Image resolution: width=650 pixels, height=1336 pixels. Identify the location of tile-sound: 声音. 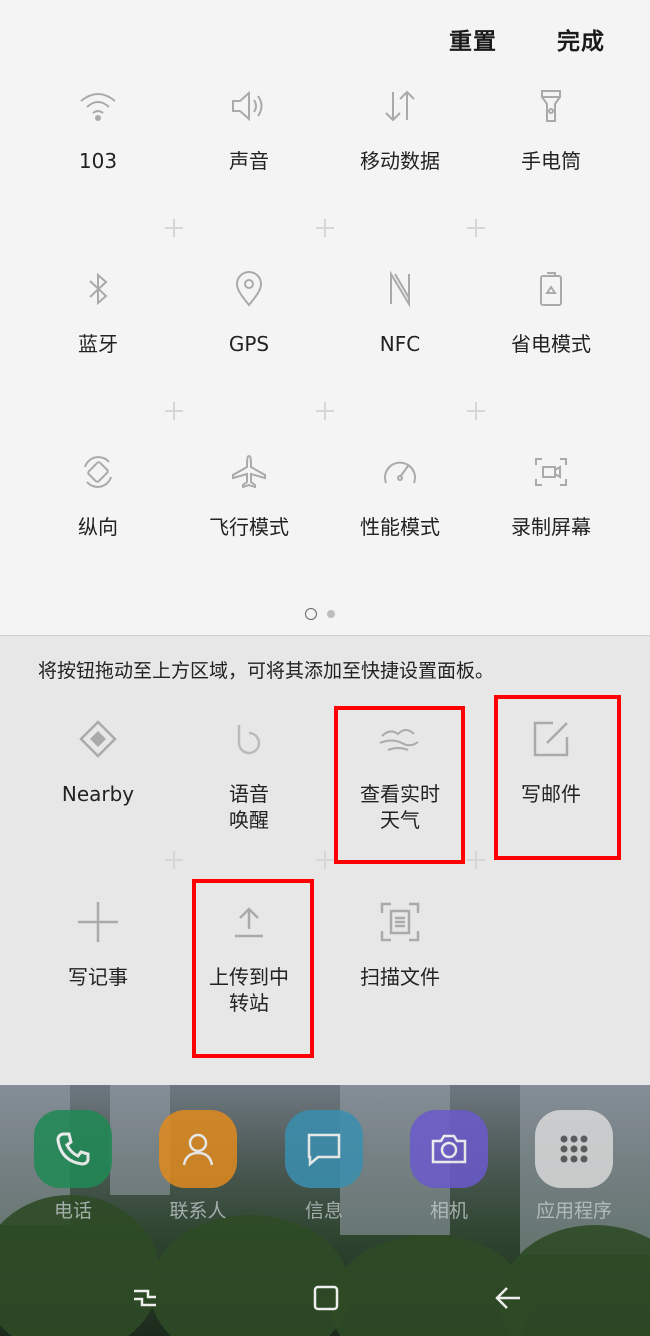
(249, 125).